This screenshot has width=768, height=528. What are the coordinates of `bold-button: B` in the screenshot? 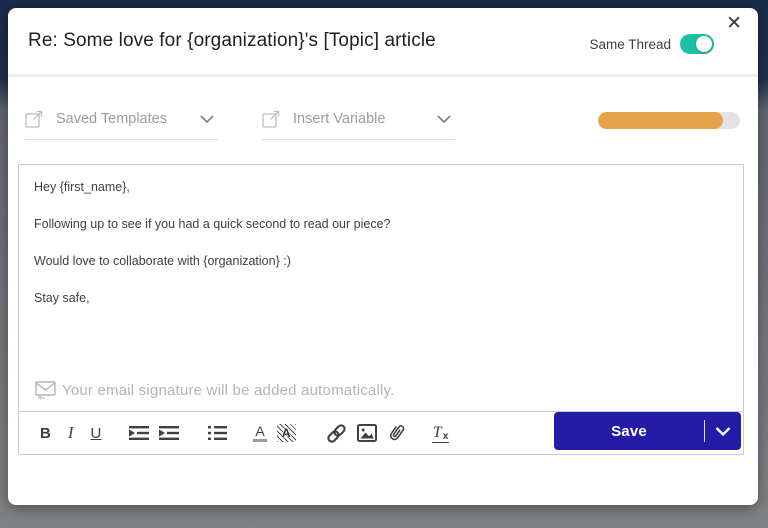 It's located at (45, 433).